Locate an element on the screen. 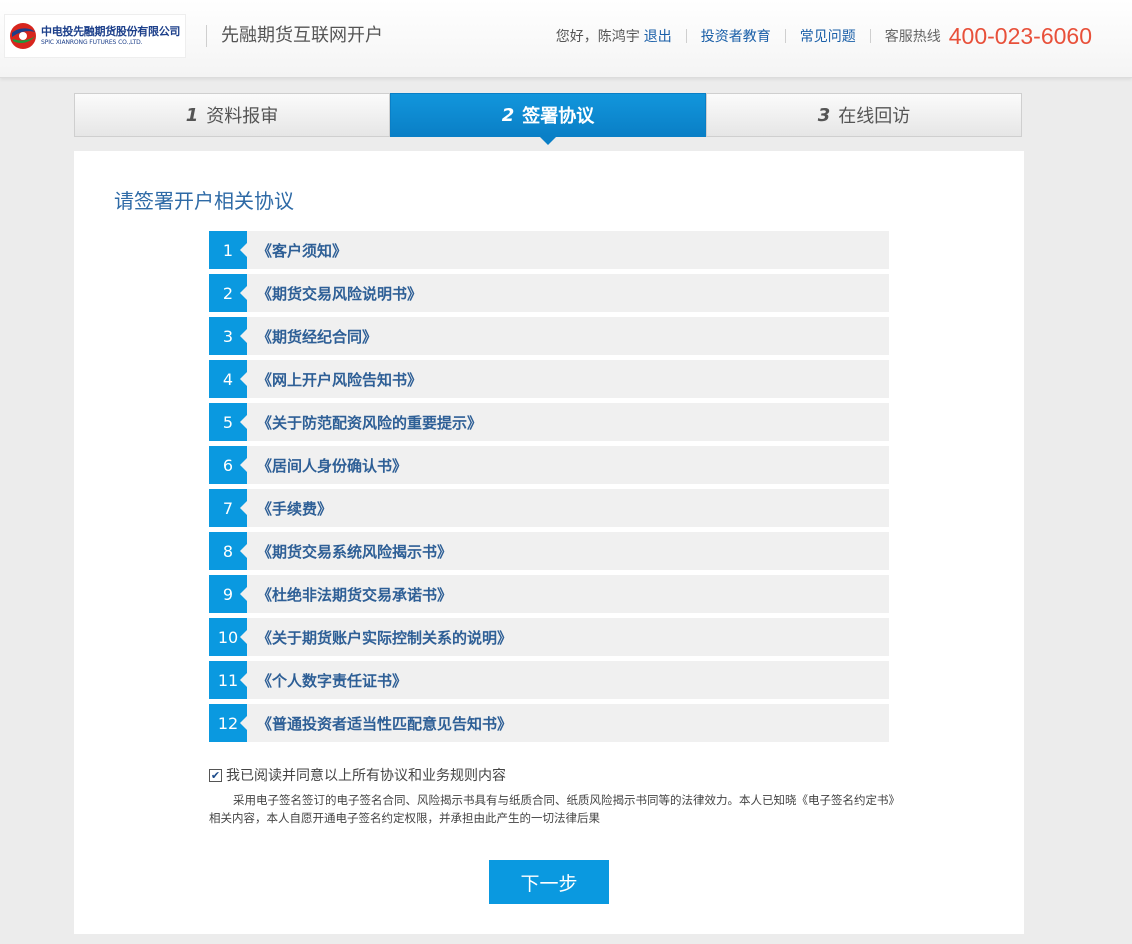  faq-link: 常见问题 is located at coordinates (828, 36).